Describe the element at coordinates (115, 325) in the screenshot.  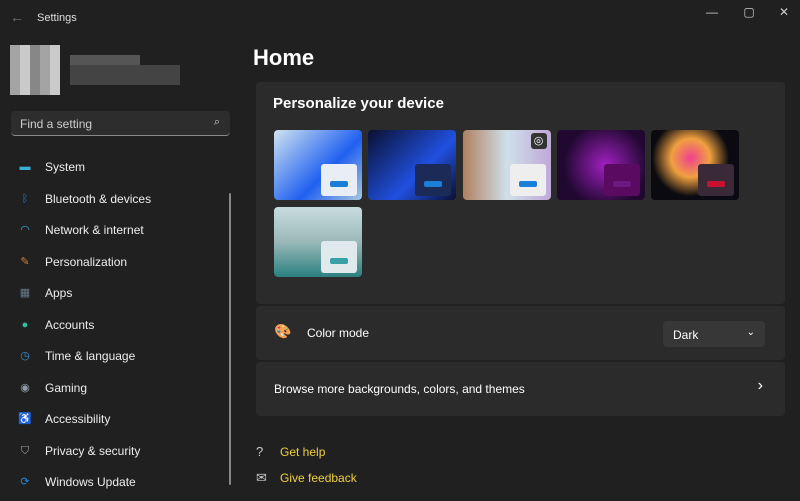
I see `sidebar-item-accounts: ● Accounts` at that location.